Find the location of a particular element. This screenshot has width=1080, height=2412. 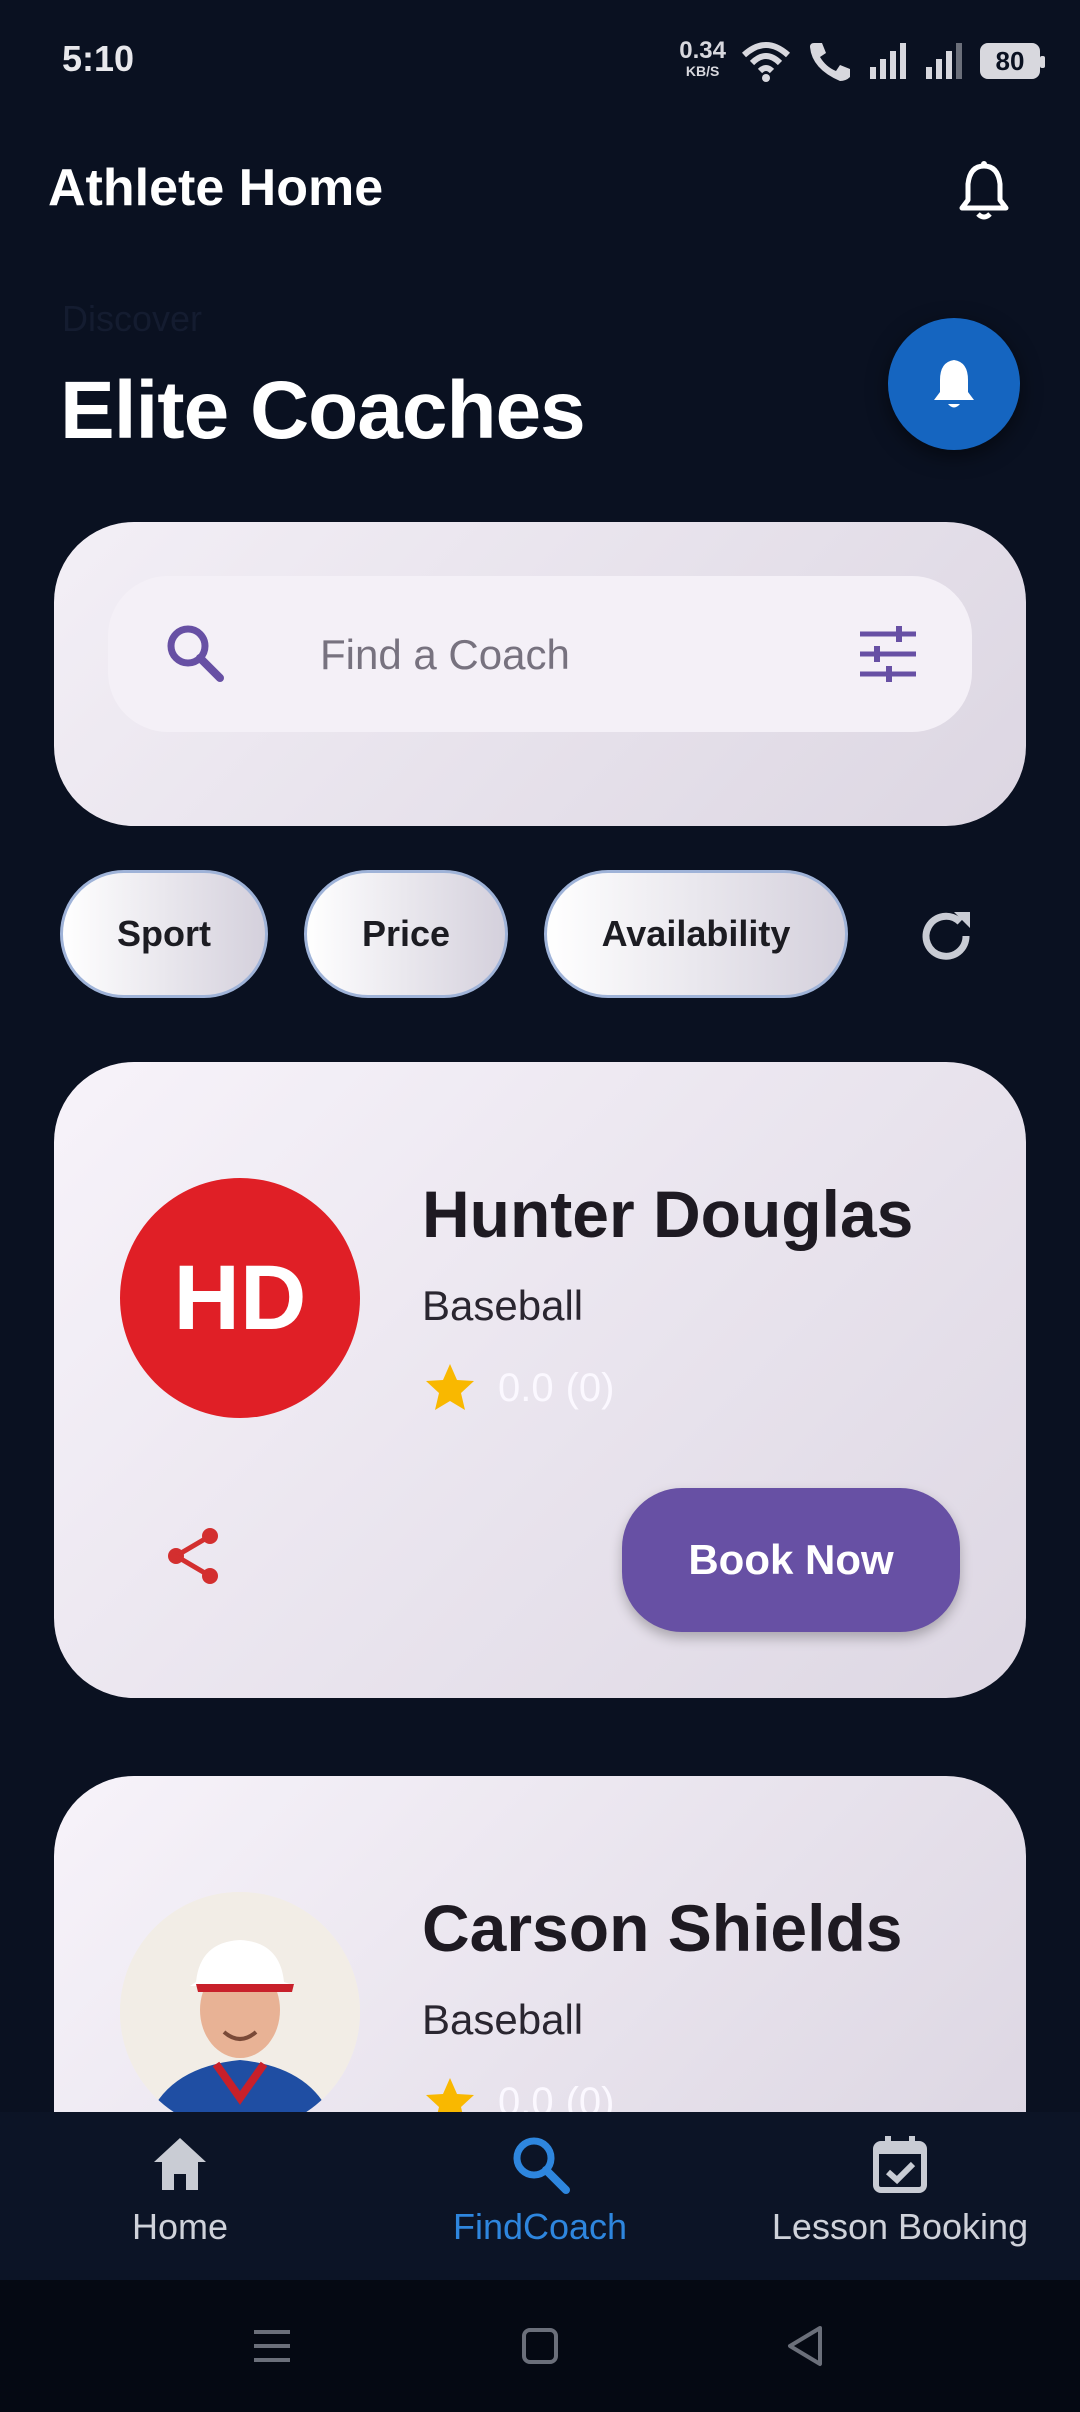

notification-bell-icon is located at coordinates (984, 192).